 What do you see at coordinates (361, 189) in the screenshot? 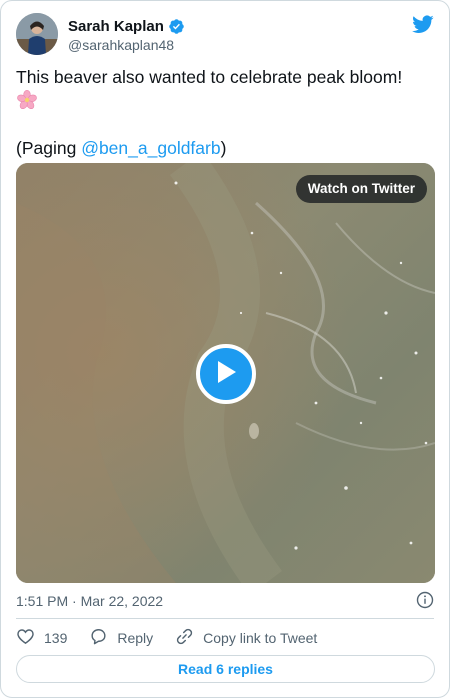
I see `watch-on-twitter-button: Watch on Twitter` at bounding box center [361, 189].